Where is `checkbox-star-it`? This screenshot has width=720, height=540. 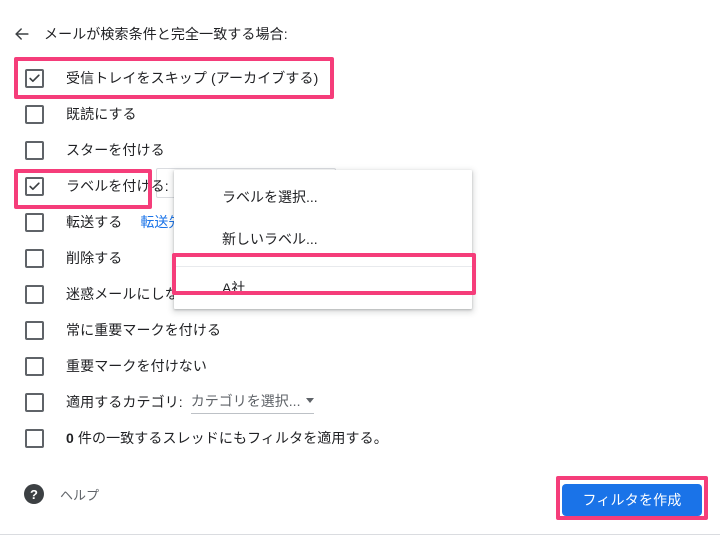
checkbox-star-it is located at coordinates (34, 150).